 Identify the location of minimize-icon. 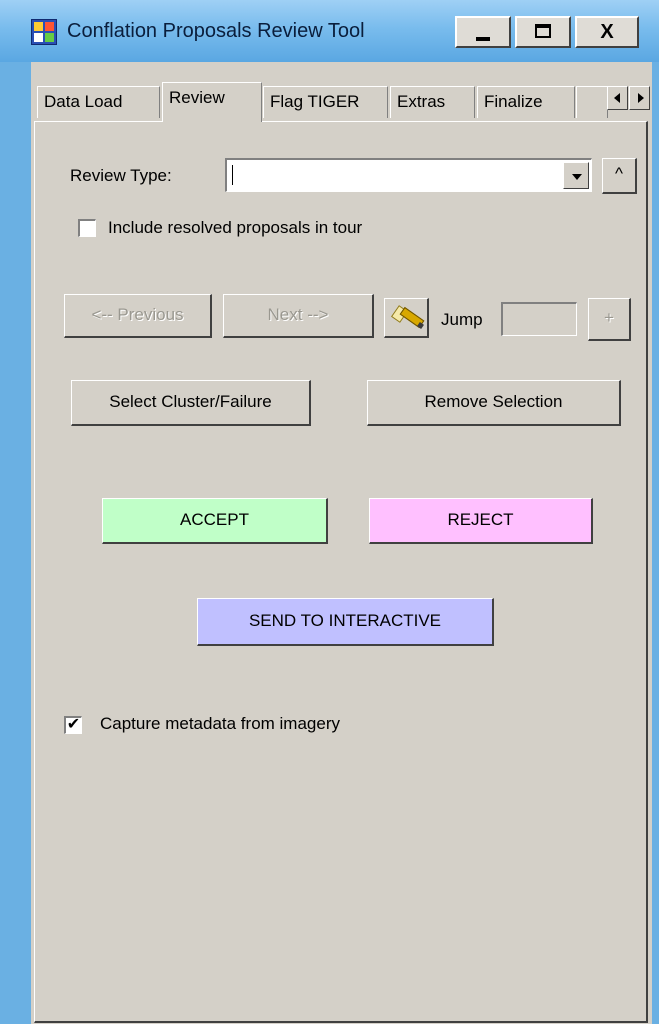
(483, 39).